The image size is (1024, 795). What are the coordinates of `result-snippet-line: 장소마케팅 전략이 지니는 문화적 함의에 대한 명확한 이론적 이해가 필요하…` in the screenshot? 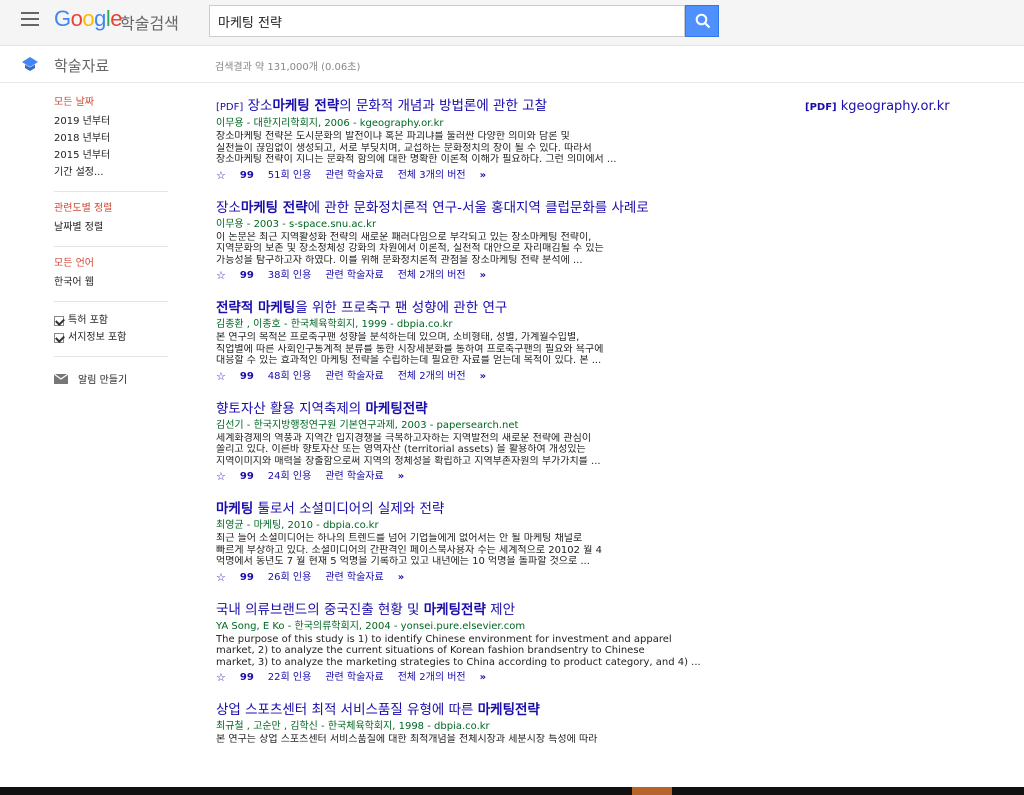 It's located at (416, 159).